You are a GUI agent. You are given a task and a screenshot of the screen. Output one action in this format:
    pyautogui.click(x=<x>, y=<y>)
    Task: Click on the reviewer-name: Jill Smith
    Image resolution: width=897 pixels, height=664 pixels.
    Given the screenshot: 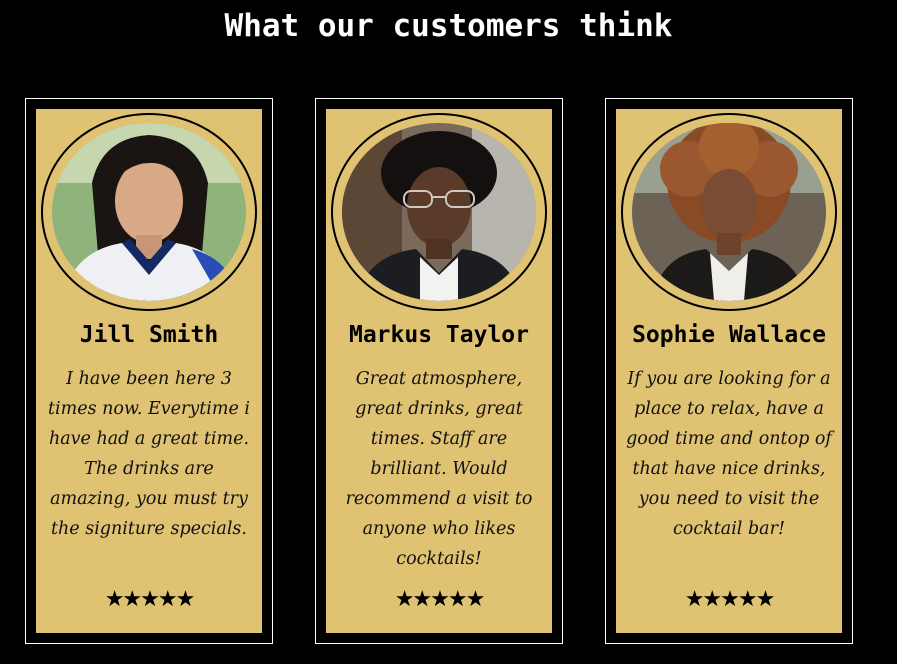 What is the action you would take?
    pyautogui.click(x=149, y=335)
    